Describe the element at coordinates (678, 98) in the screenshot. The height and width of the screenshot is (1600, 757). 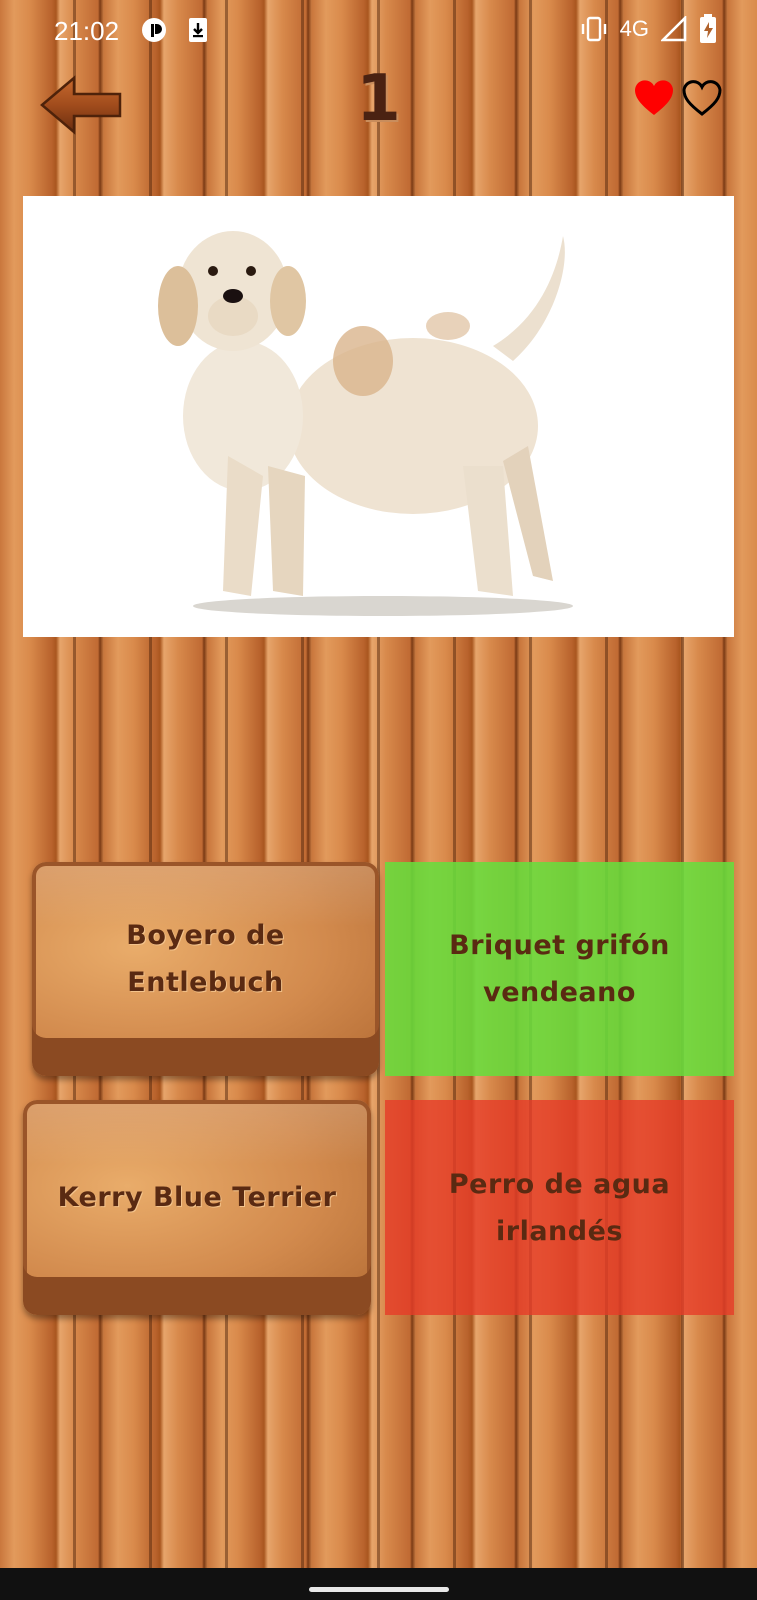
I see `lives-indicator` at that location.